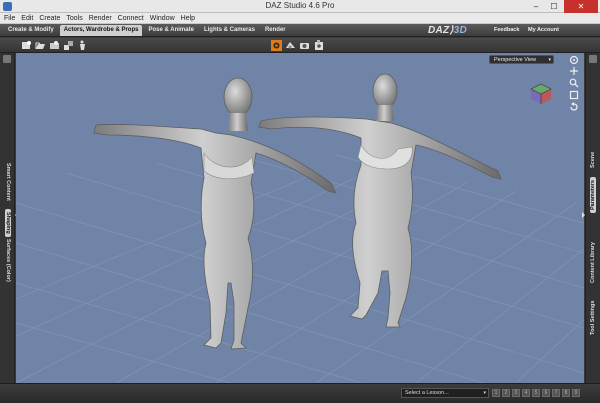  I want to click on menu-create: Create, so click(49, 18).